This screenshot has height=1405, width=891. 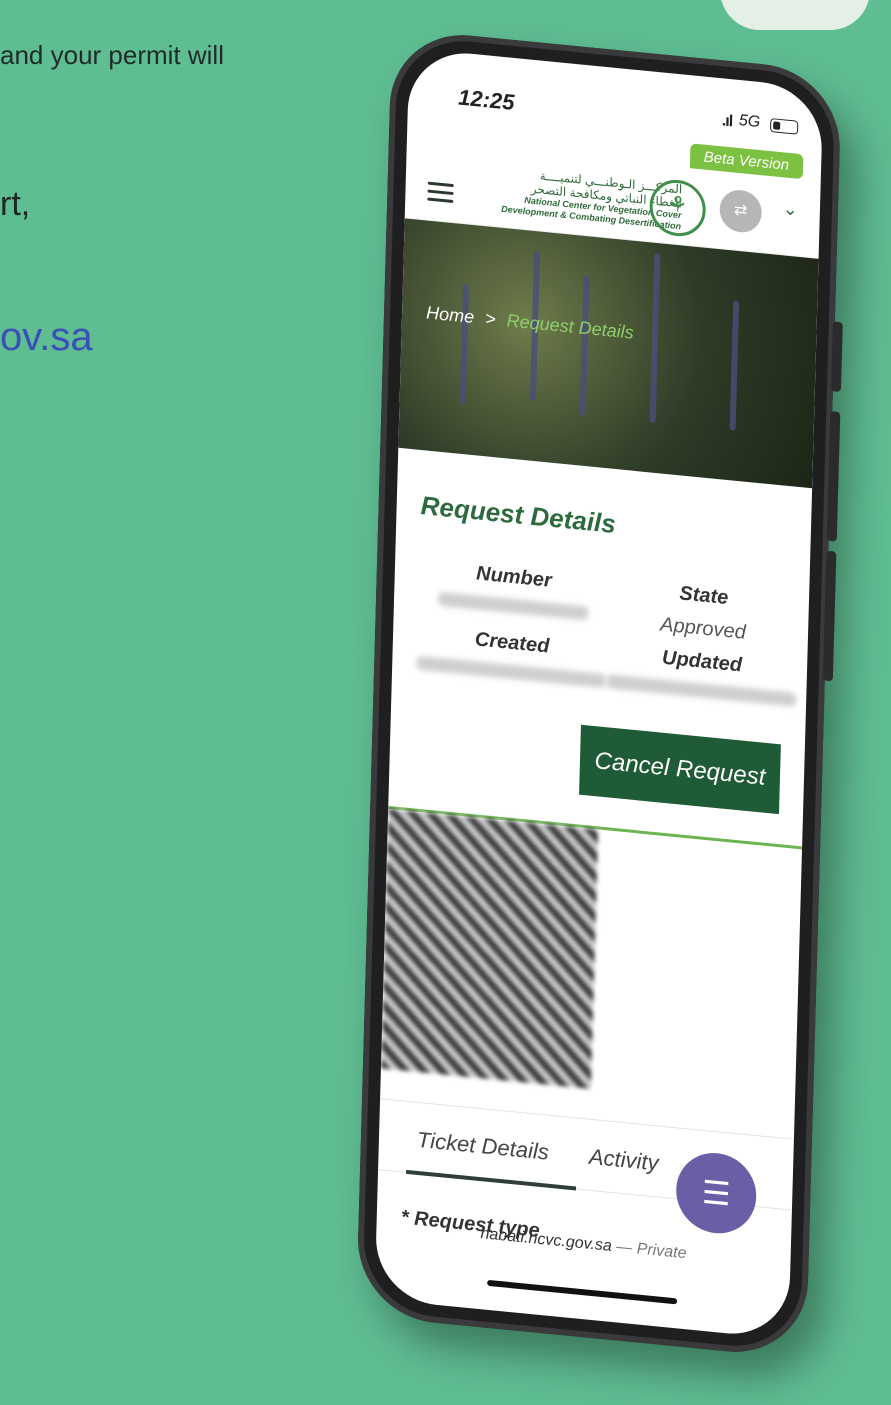 I want to click on background-line-3: ov.sa, so click(x=46, y=337).